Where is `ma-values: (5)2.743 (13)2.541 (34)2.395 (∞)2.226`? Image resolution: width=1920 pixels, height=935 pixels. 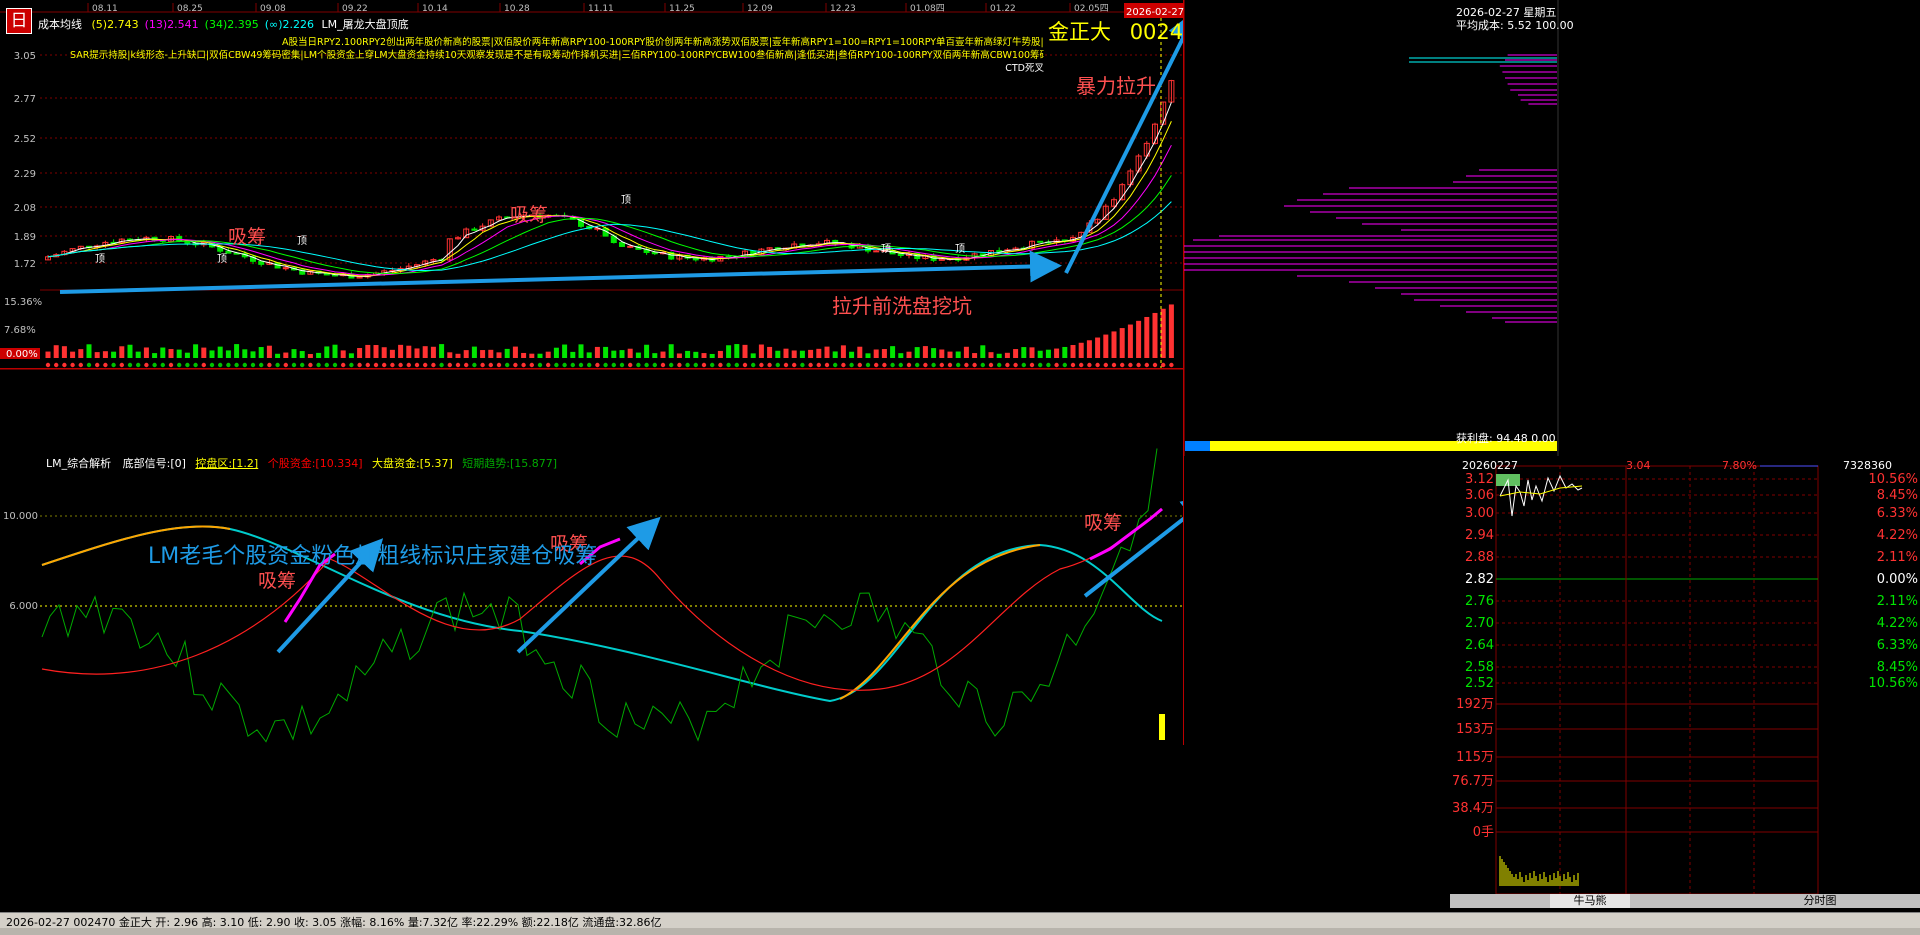
ma-values: (5)2.743 (13)2.541 (34)2.395 (∞)2.226 is located at coordinates (200, 24).